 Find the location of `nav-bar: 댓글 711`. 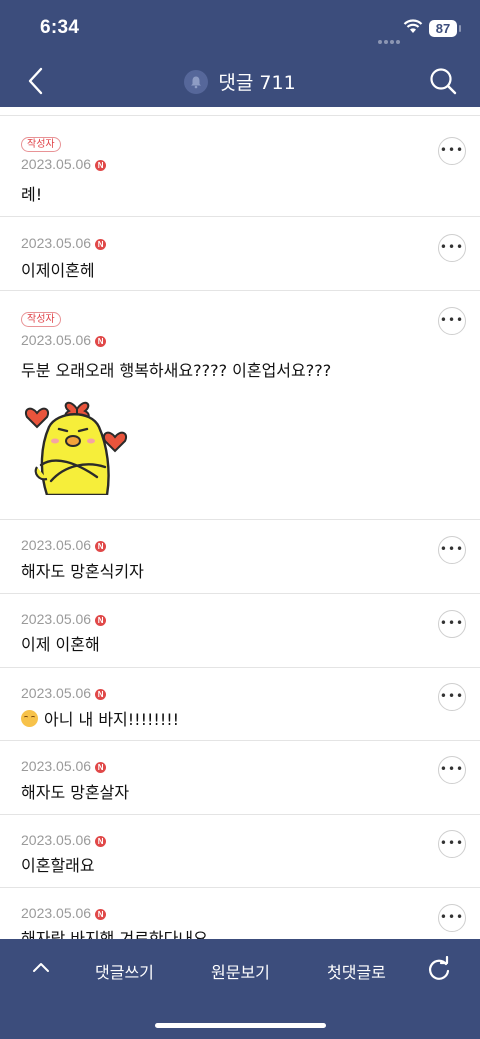

nav-bar: 댓글 711 is located at coordinates (240, 80).